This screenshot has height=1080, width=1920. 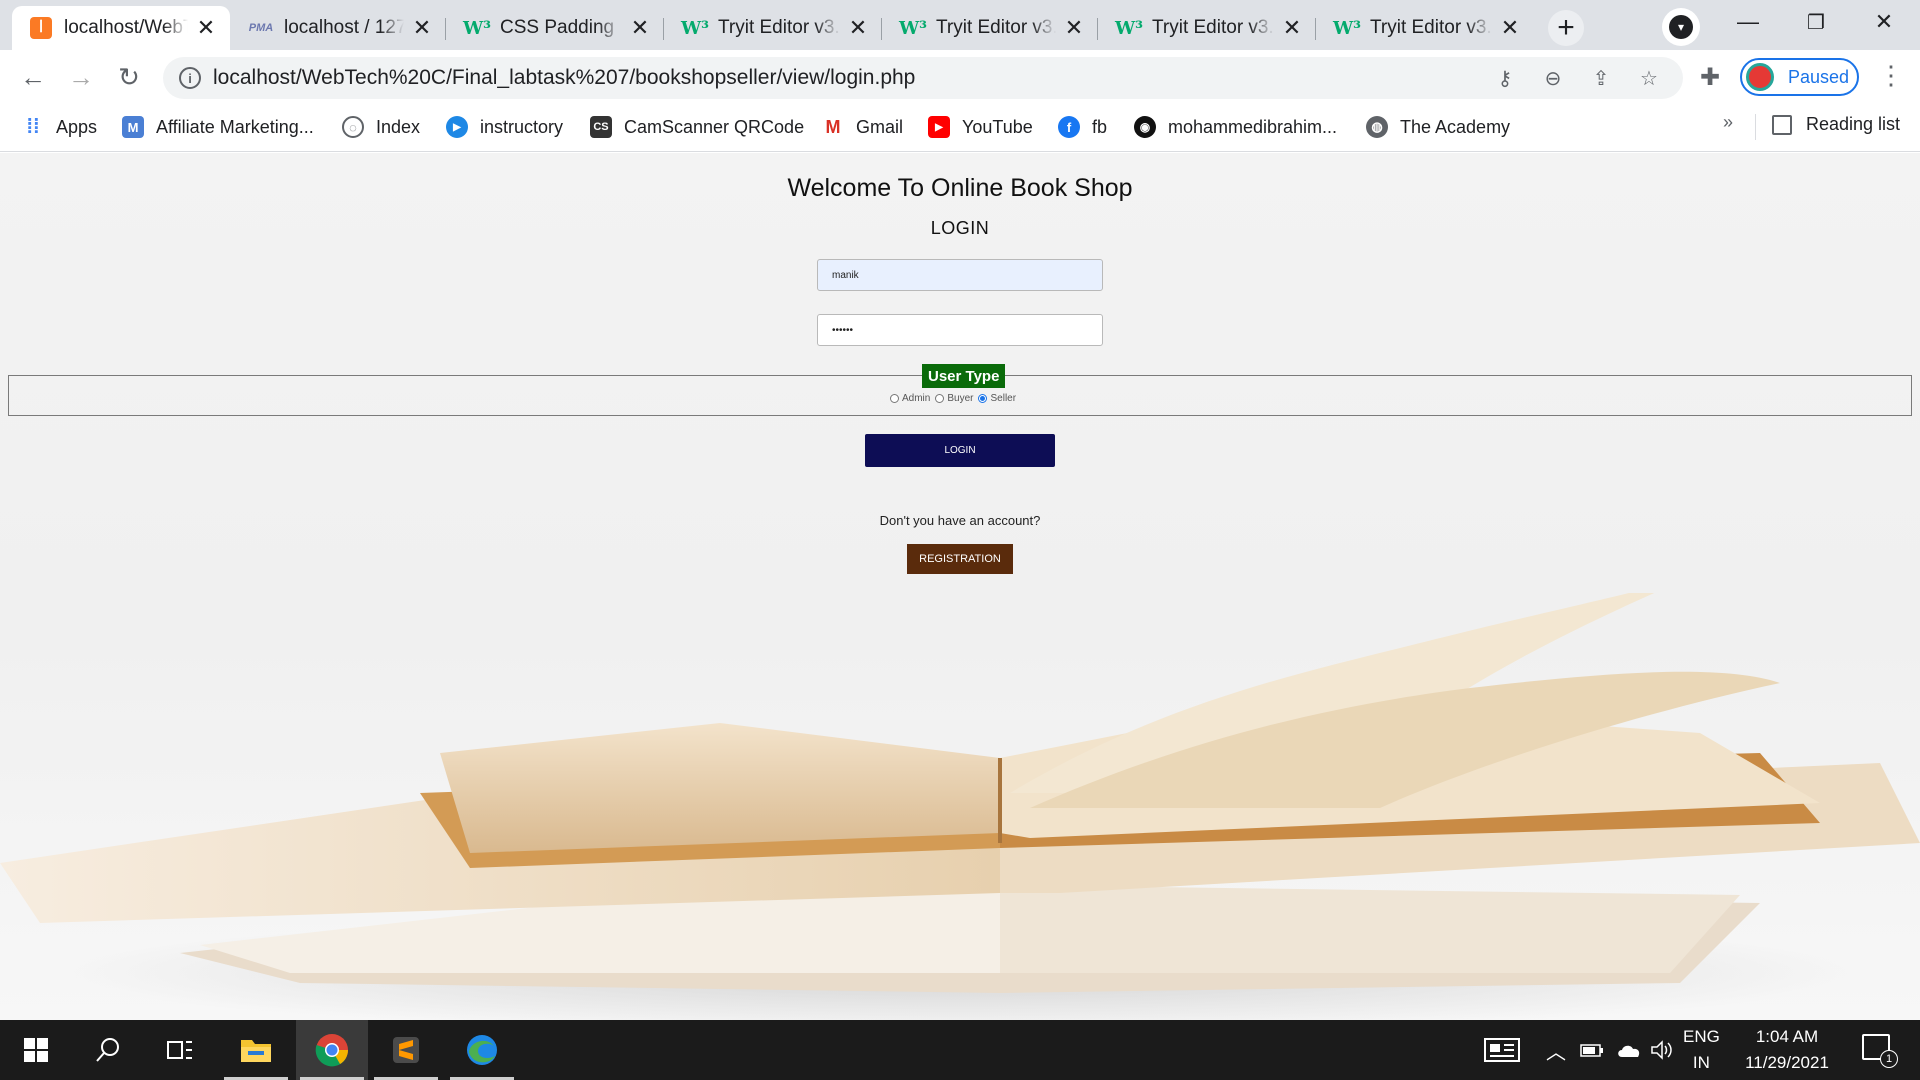 I want to click on radio-seller, so click(x=983, y=398).